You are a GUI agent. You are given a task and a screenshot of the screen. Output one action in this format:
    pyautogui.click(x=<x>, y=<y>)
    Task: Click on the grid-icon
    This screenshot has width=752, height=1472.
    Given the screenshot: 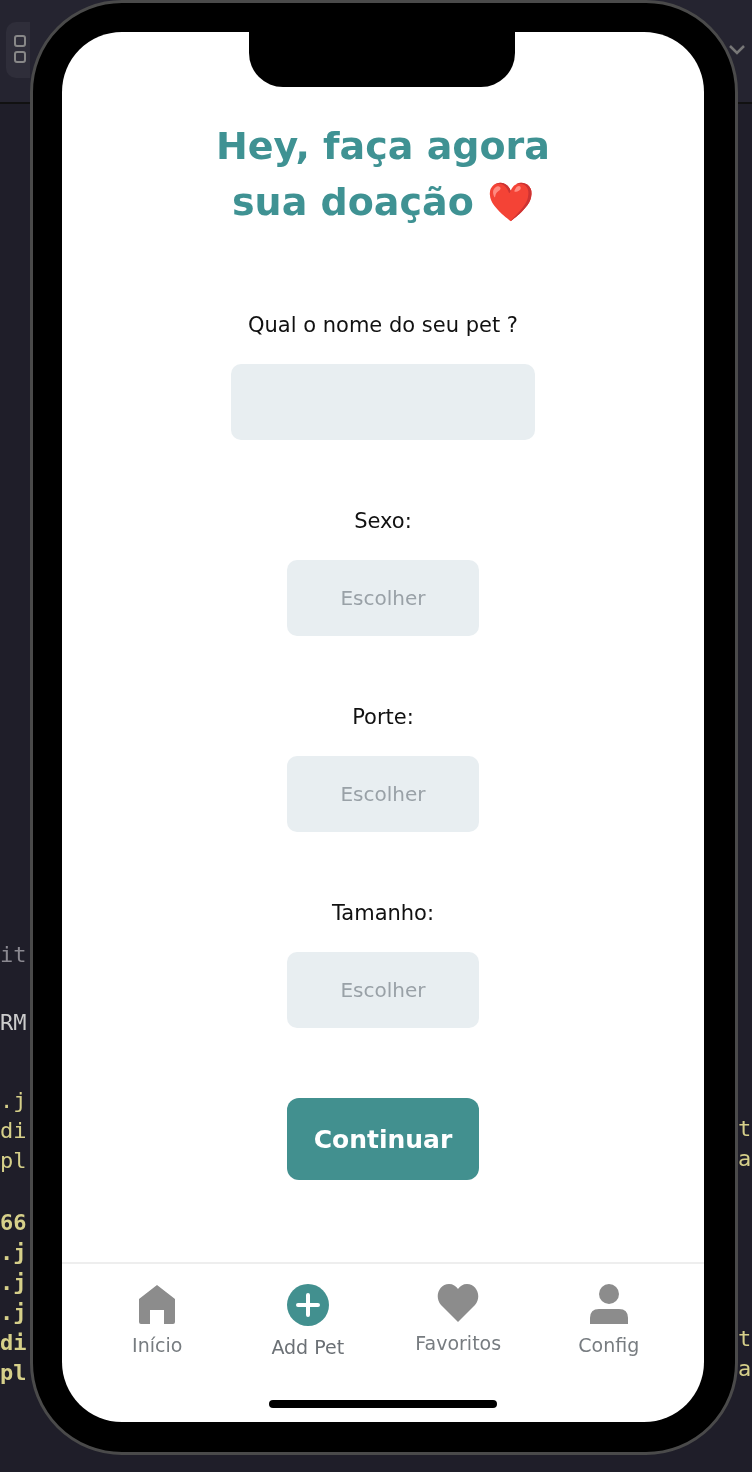 What is the action you would take?
    pyautogui.click(x=20, y=50)
    